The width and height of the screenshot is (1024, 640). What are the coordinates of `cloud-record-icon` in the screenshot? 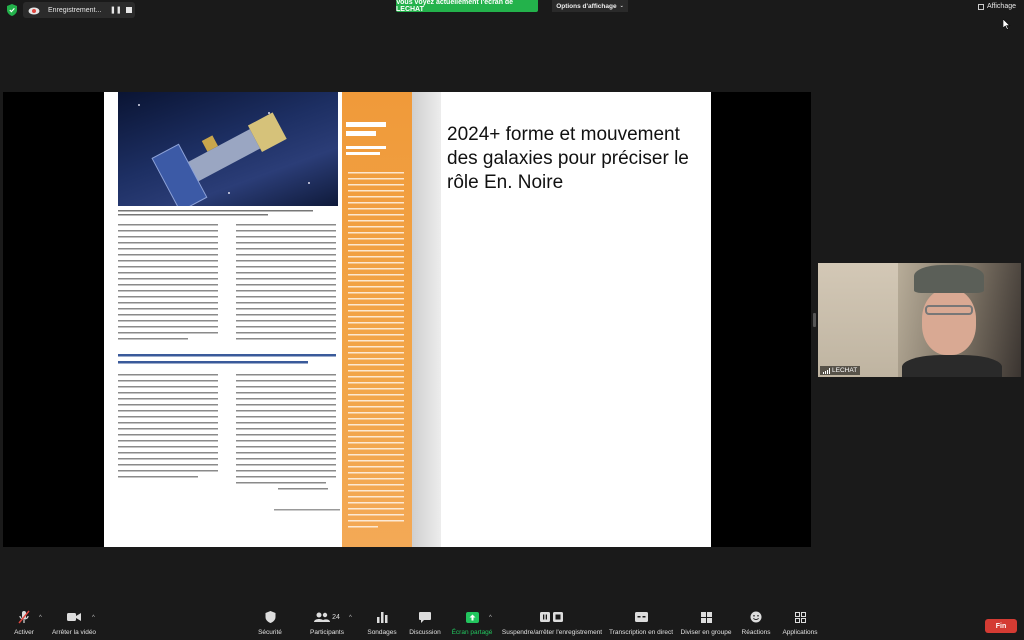 It's located at (34, 11).